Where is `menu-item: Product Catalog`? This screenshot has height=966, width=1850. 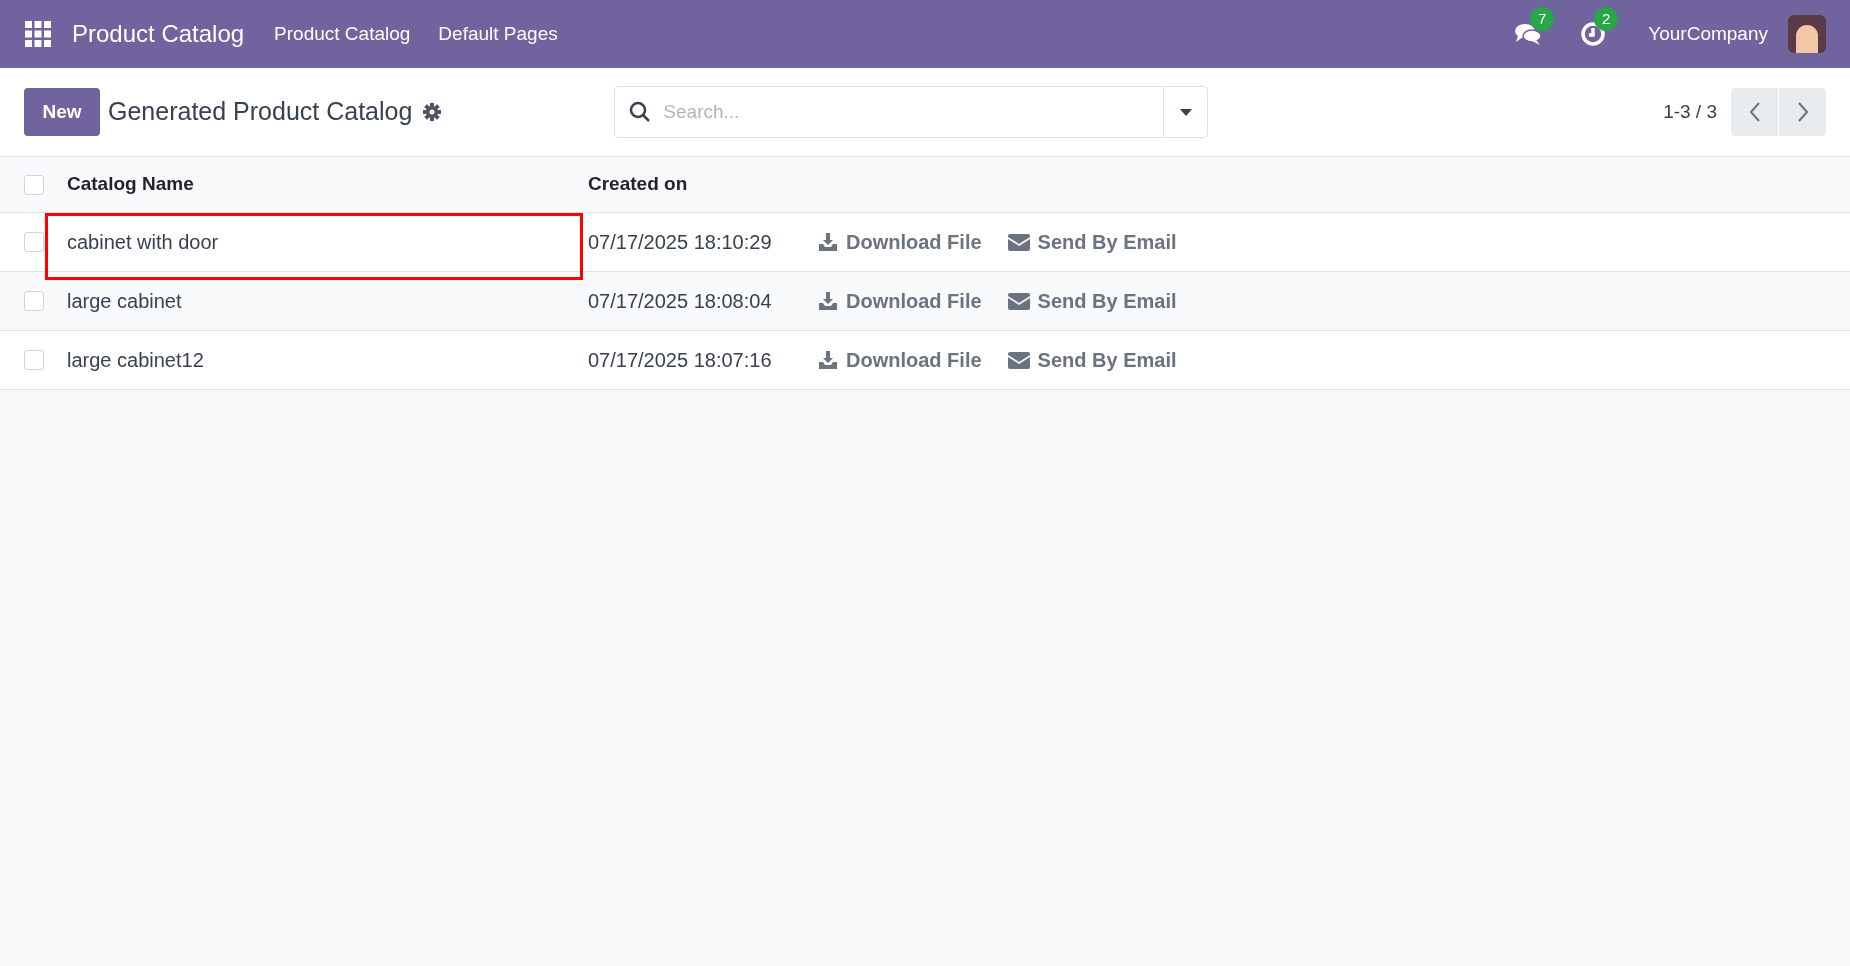 menu-item: Product Catalog is located at coordinates (342, 34).